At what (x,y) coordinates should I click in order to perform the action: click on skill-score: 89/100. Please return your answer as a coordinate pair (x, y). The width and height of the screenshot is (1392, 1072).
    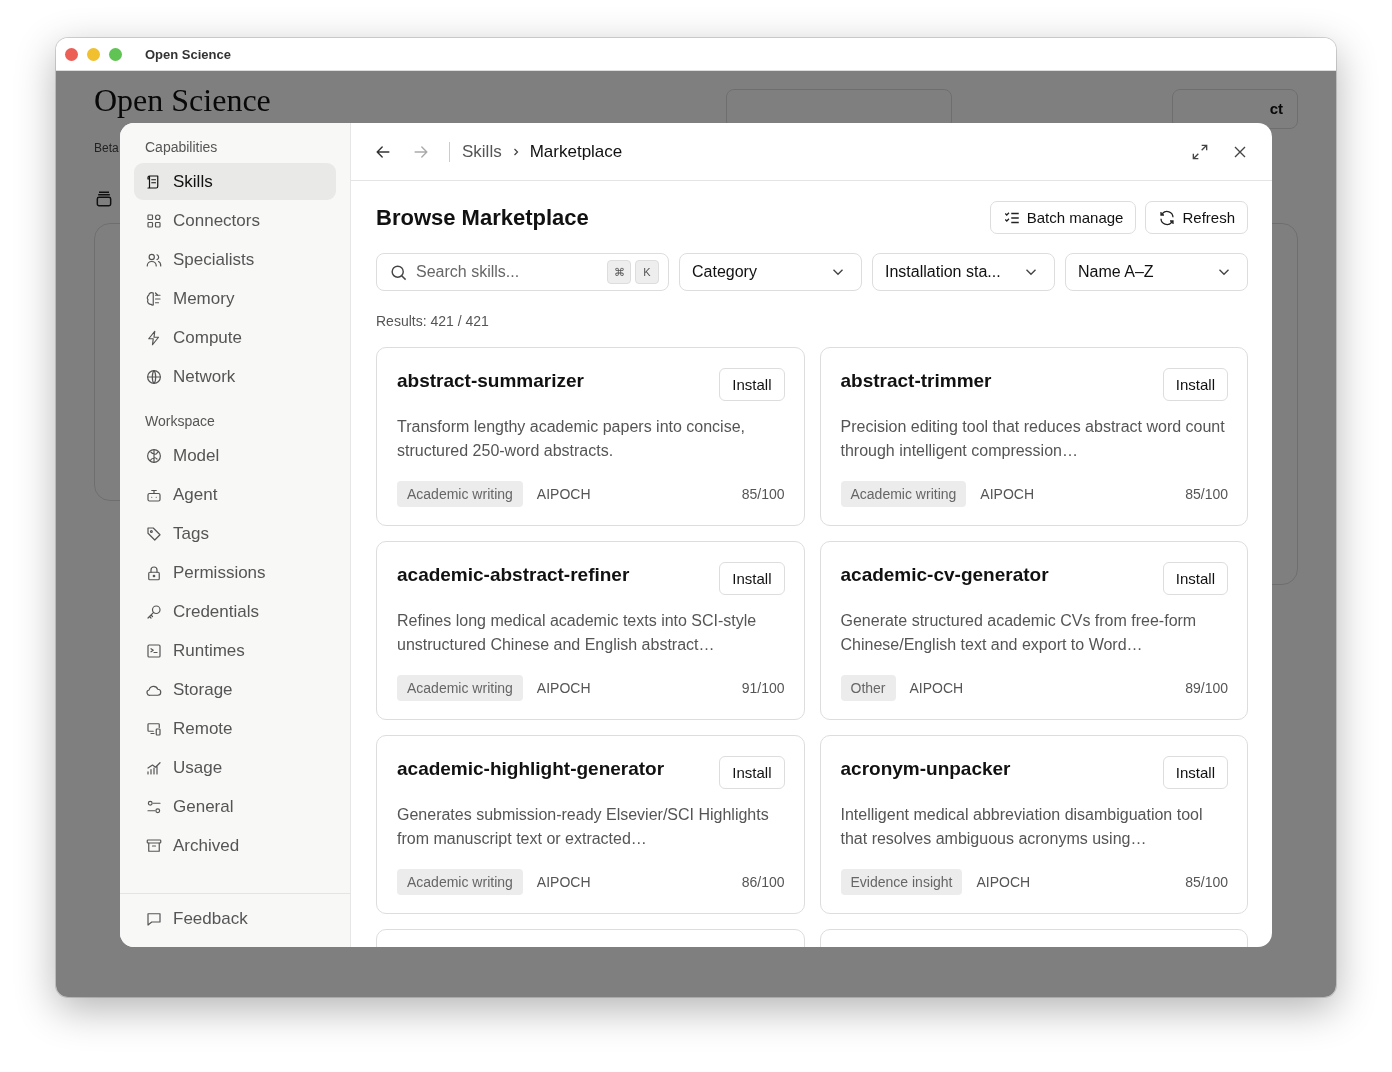
    Looking at the image, I should click on (1206, 688).